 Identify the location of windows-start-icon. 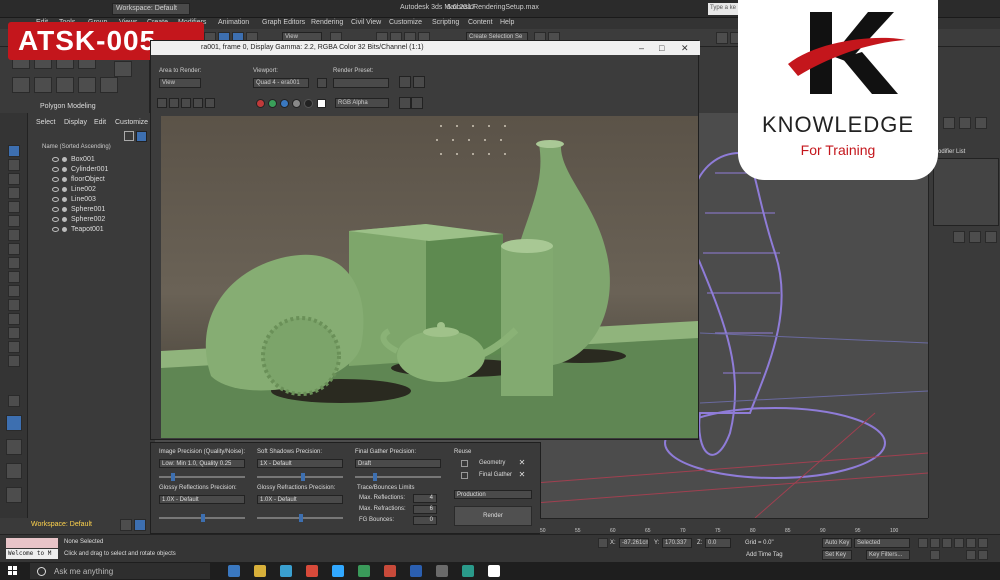
(13, 571).